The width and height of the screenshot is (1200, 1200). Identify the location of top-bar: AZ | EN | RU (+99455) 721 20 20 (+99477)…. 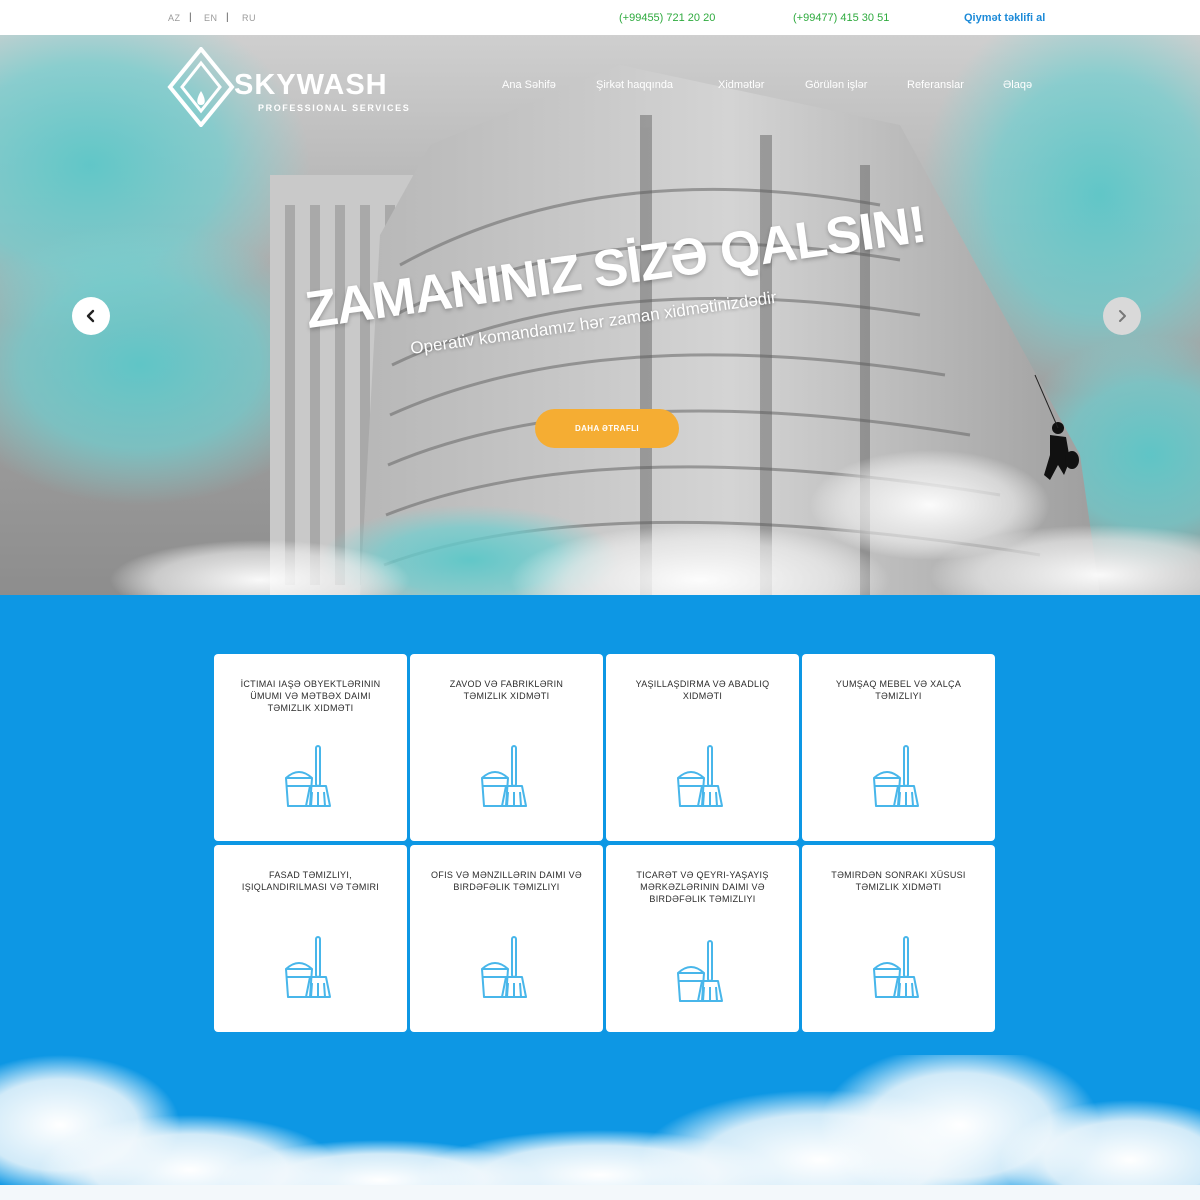
(600, 17).